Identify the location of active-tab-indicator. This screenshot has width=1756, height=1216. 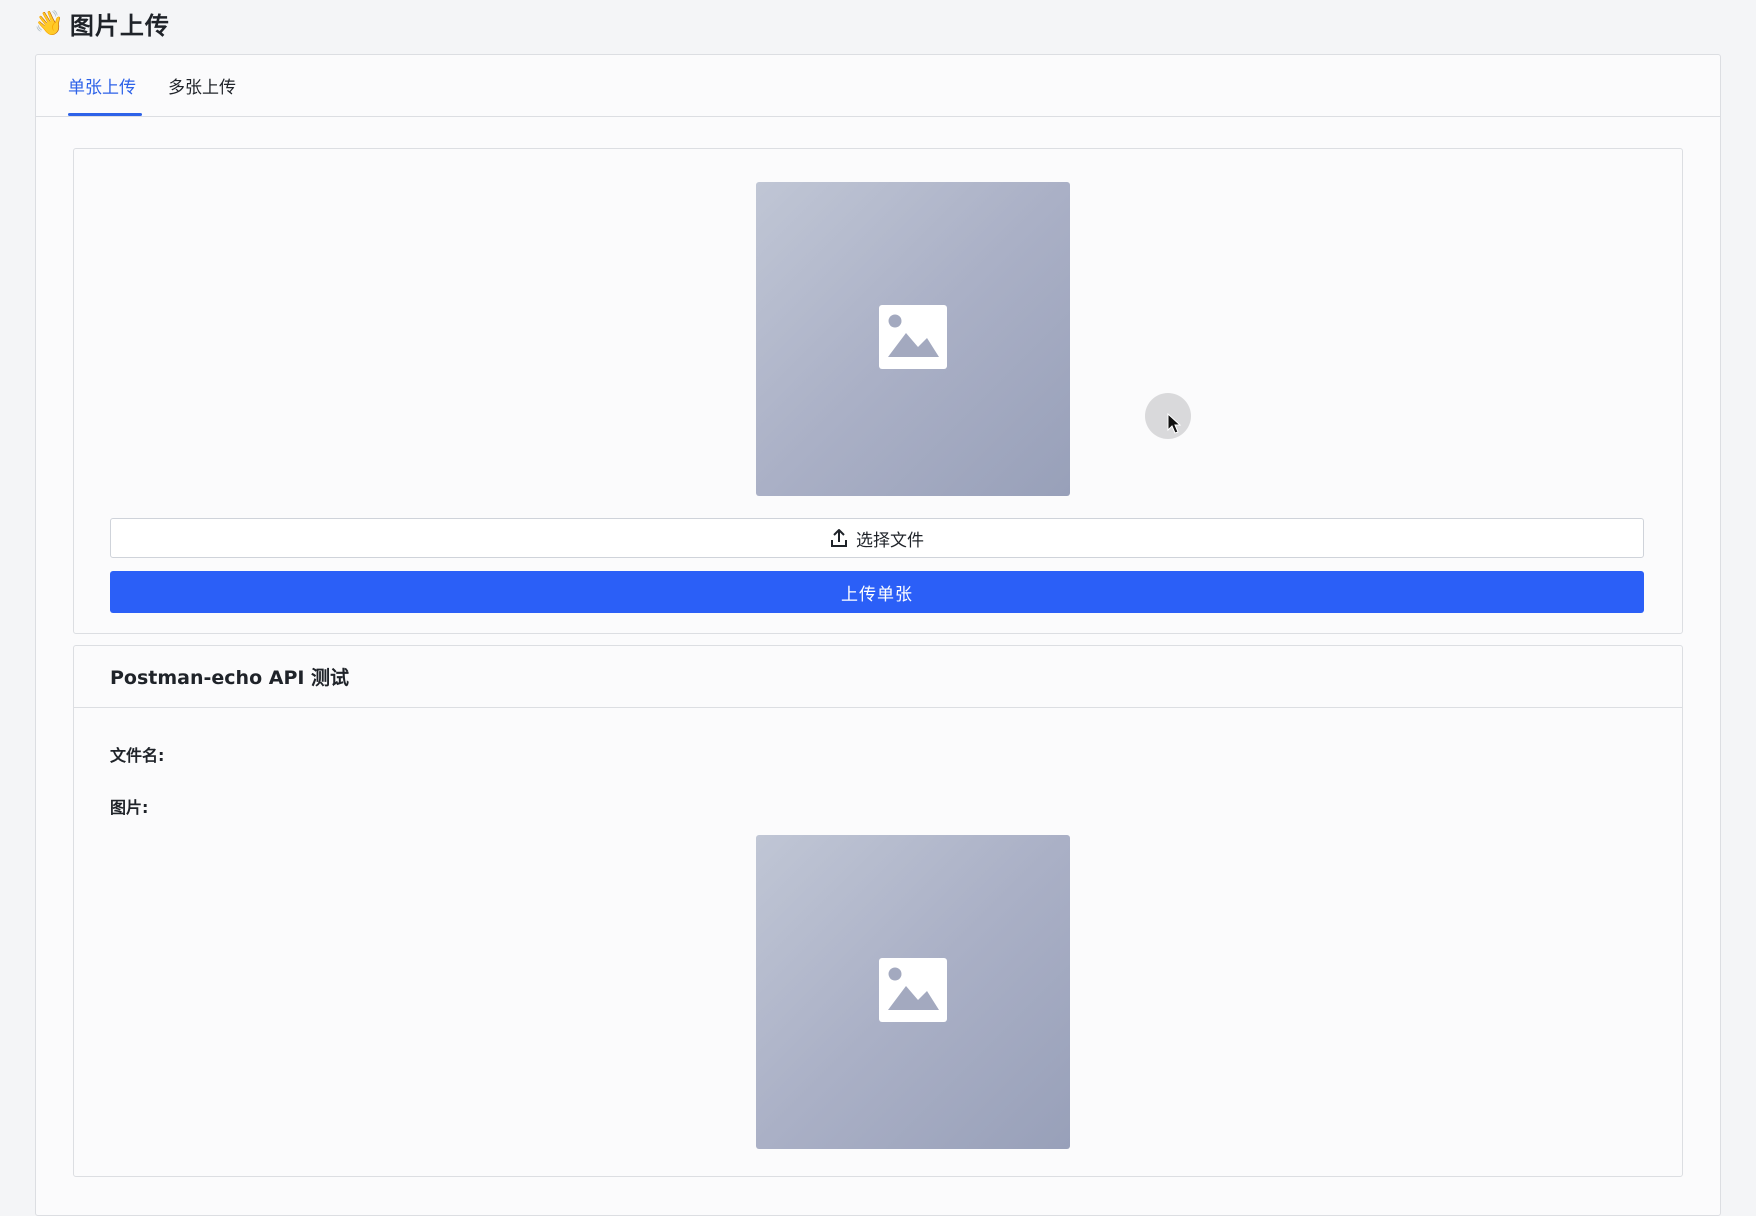
(105, 114).